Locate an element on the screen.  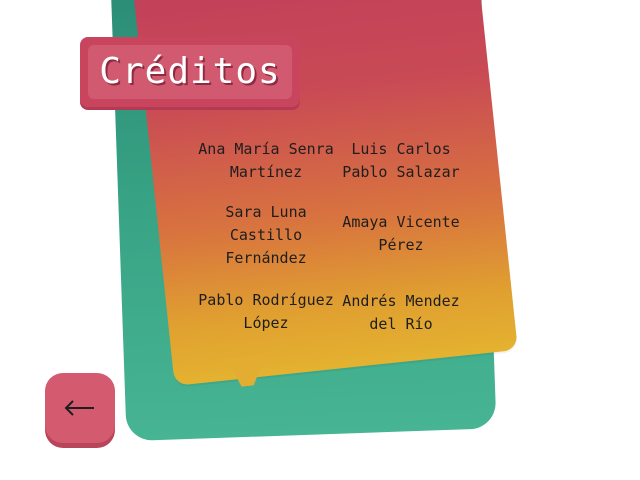
credit-name-line: Martínez is located at coordinates (266, 172).